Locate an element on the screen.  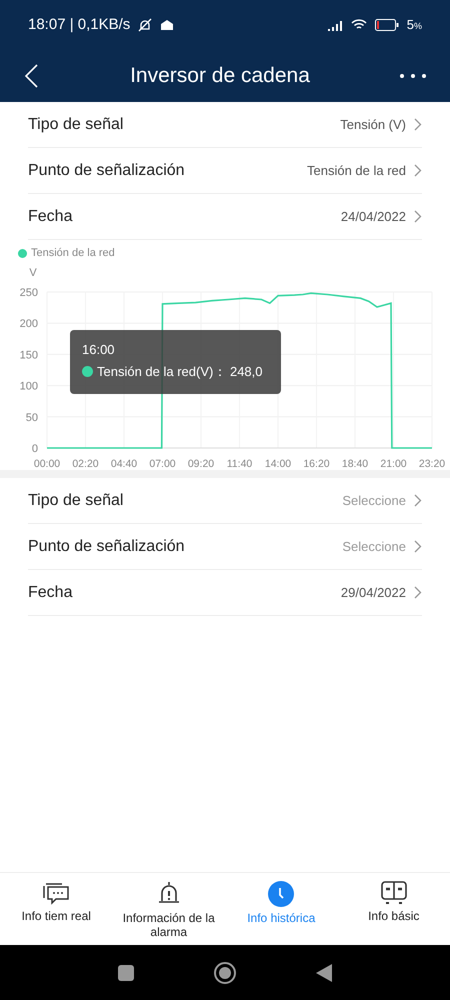
bell-muted-icon is located at coordinates (145, 25).